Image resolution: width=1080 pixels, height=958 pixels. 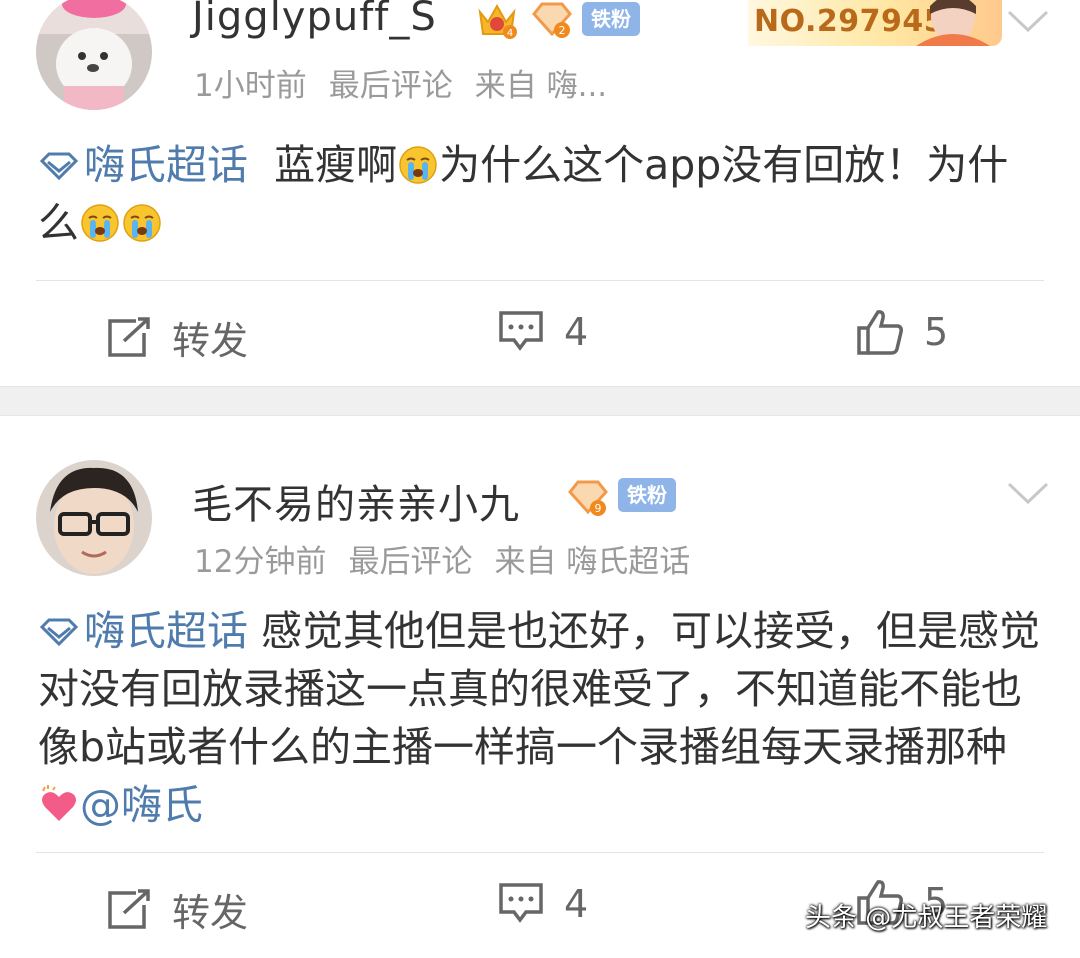 I want to click on diamond-level-badge-icon: 9, so click(x=588, y=498).